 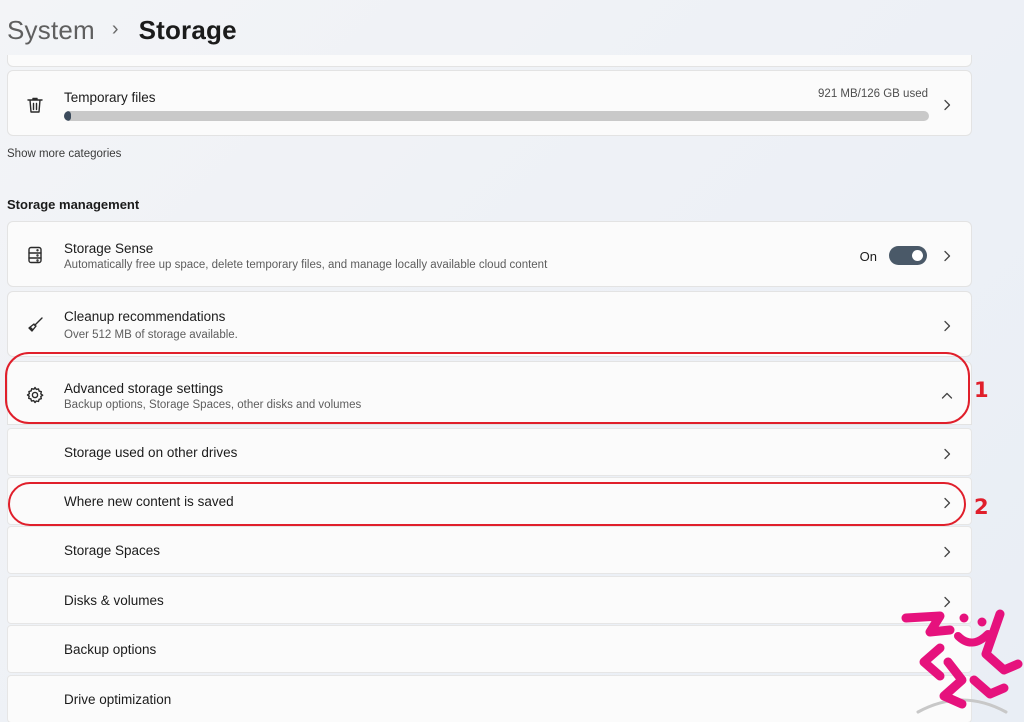 I want to click on advanced-storage-settings-title: Advanced storage settings, so click(x=144, y=388).